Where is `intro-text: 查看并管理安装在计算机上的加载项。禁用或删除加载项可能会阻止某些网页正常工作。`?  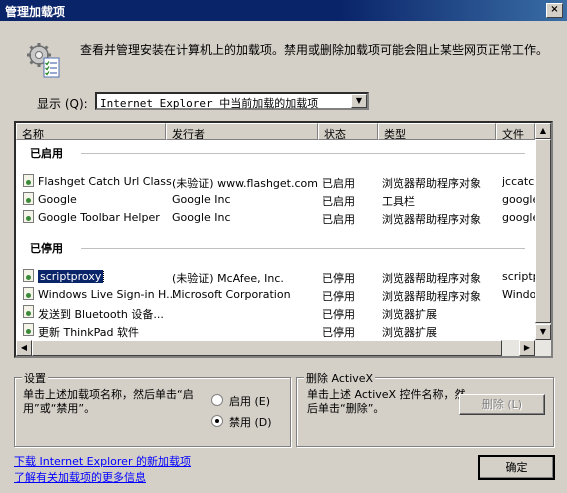
intro-text: 查看并管理安装在计算机上的加载项。禁用或删除加载项可能会阻止某些网页正常工作。 is located at coordinates (314, 50).